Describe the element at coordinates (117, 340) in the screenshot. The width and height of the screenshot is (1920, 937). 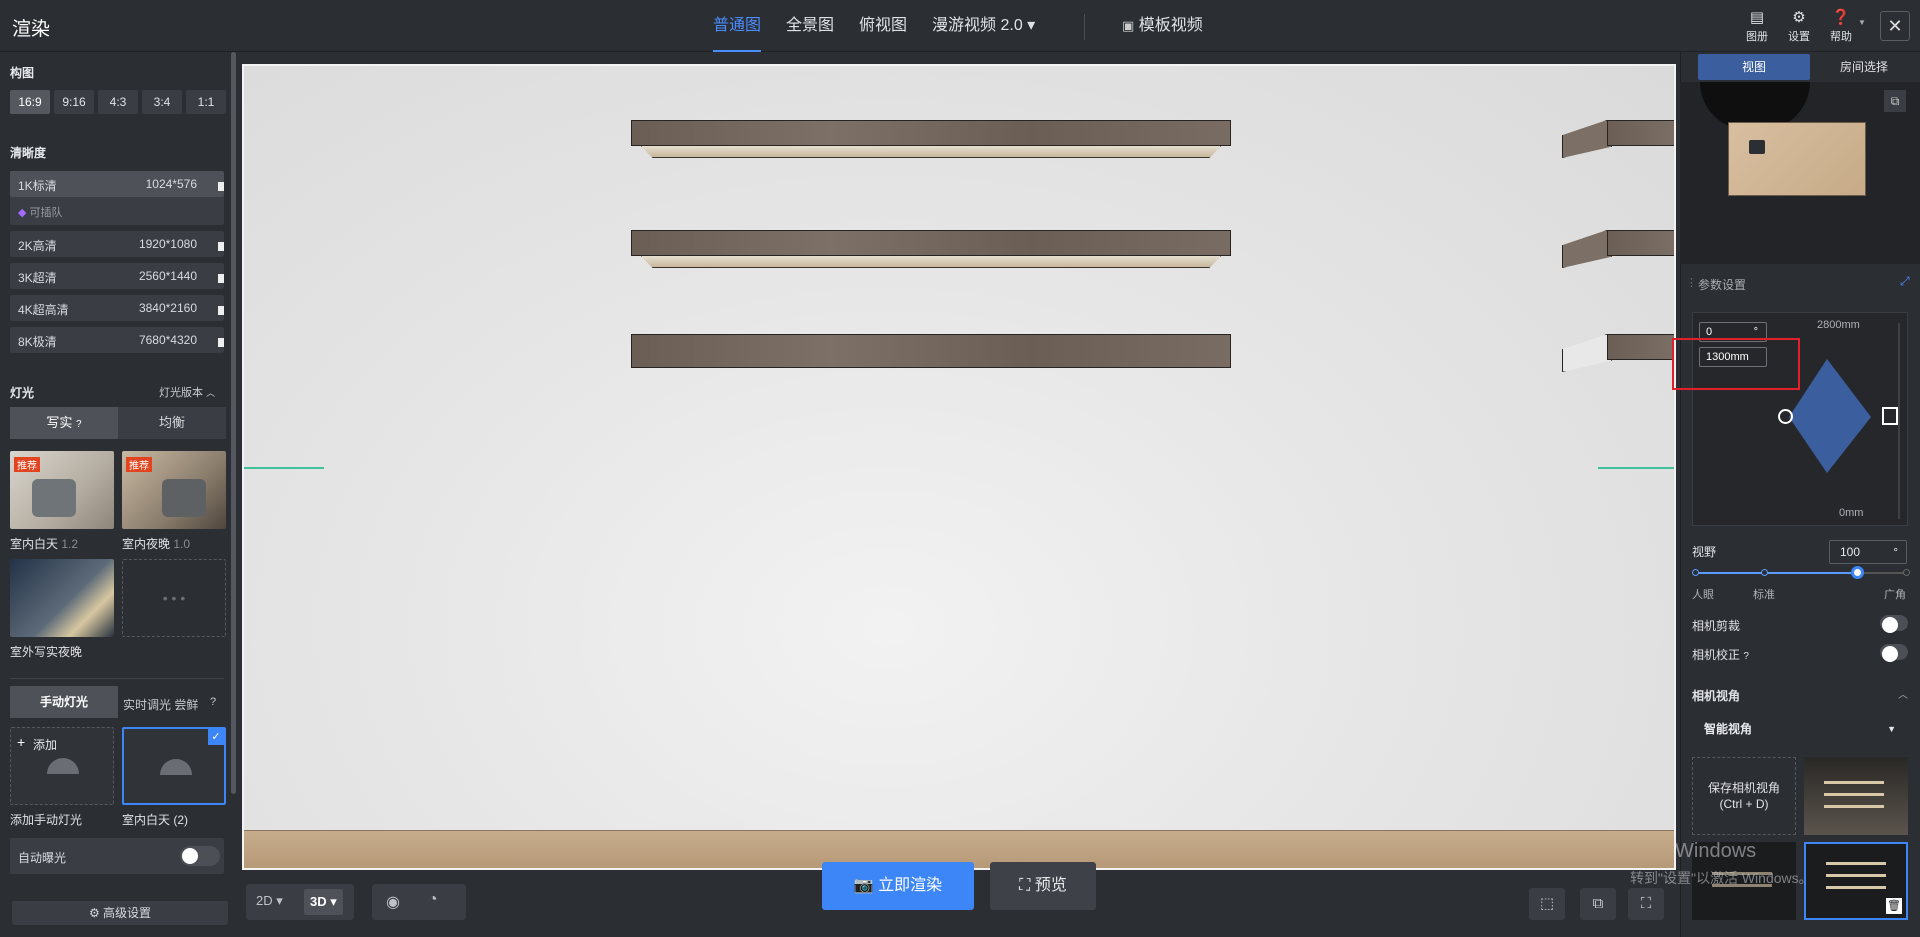
I see `resolution-8k: 8K极清 7680*4320` at that location.